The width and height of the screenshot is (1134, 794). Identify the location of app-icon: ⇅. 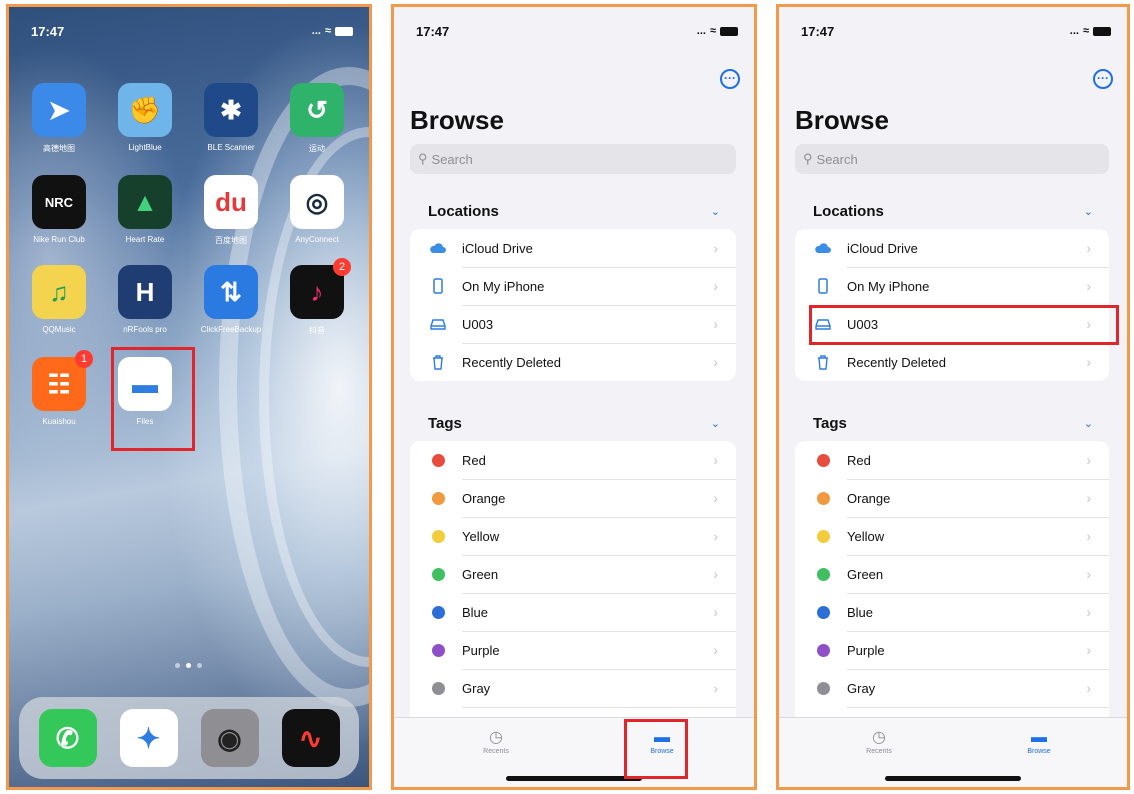
(231, 292).